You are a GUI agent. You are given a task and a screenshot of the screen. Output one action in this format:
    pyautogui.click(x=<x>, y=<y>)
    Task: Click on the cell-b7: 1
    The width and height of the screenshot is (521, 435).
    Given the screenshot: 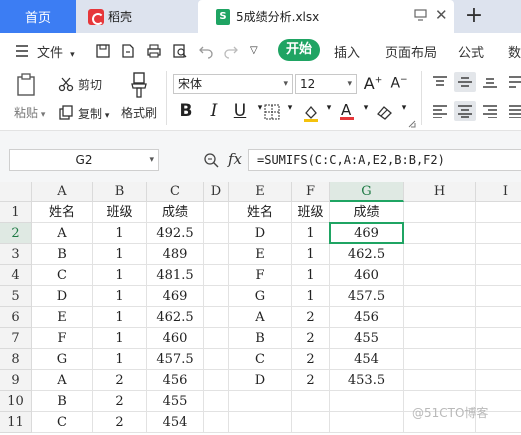 What is the action you would take?
    pyautogui.click(x=120, y=338)
    